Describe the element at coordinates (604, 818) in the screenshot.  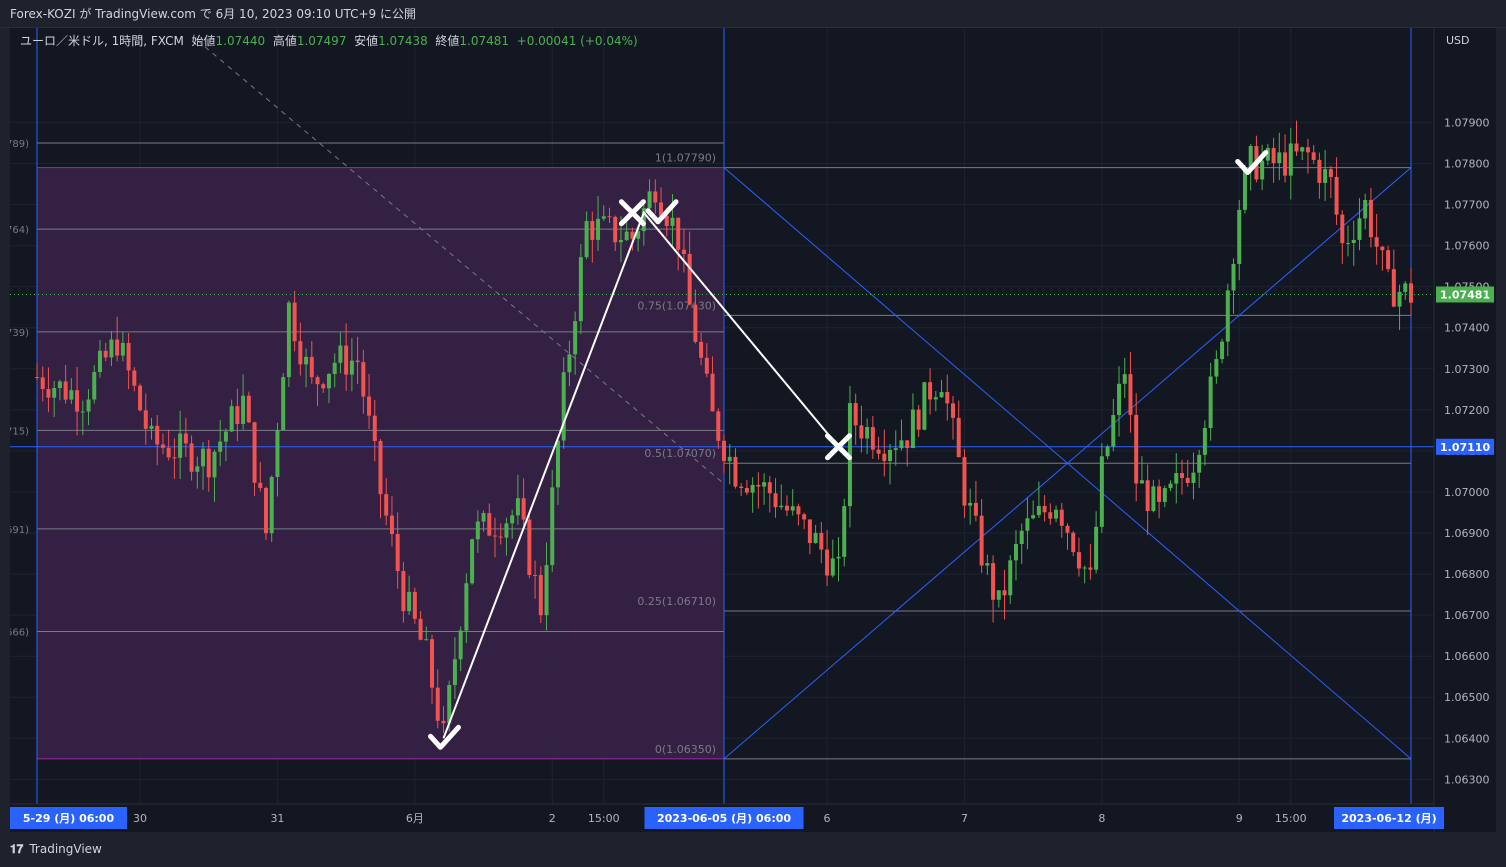
I see `time-tick-label: 15:00` at that location.